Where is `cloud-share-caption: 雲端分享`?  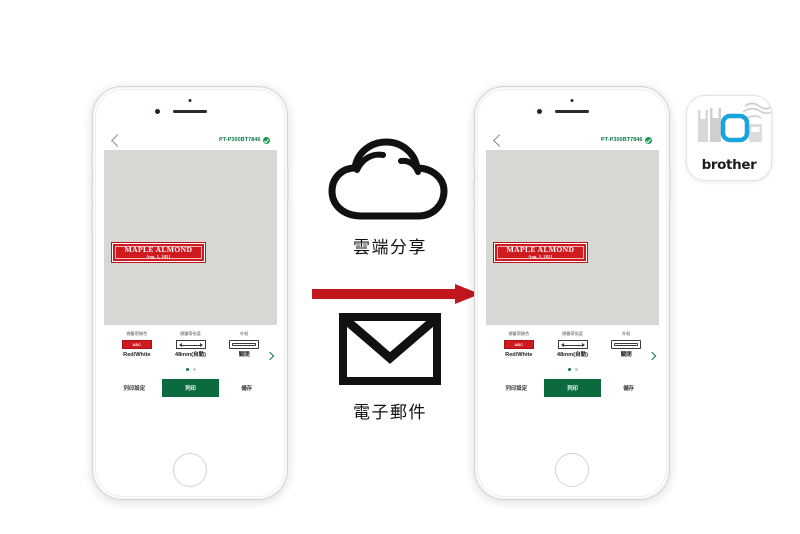 cloud-share-caption: 雲端分享 is located at coordinates (390, 248).